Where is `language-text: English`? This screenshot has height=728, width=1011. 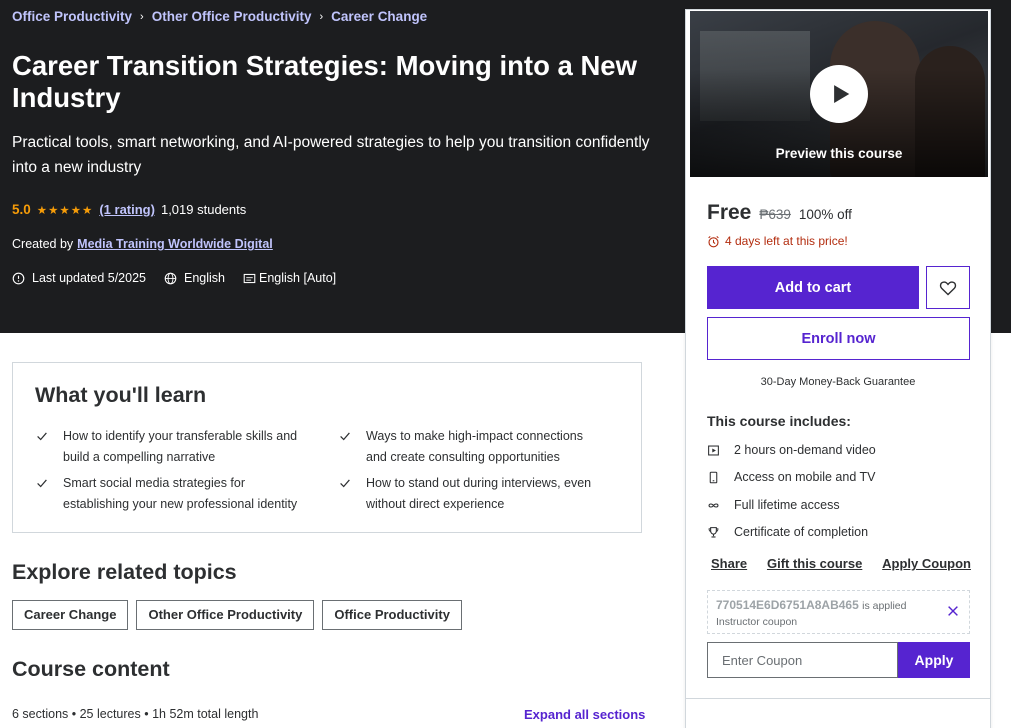
language-text: English is located at coordinates (204, 278).